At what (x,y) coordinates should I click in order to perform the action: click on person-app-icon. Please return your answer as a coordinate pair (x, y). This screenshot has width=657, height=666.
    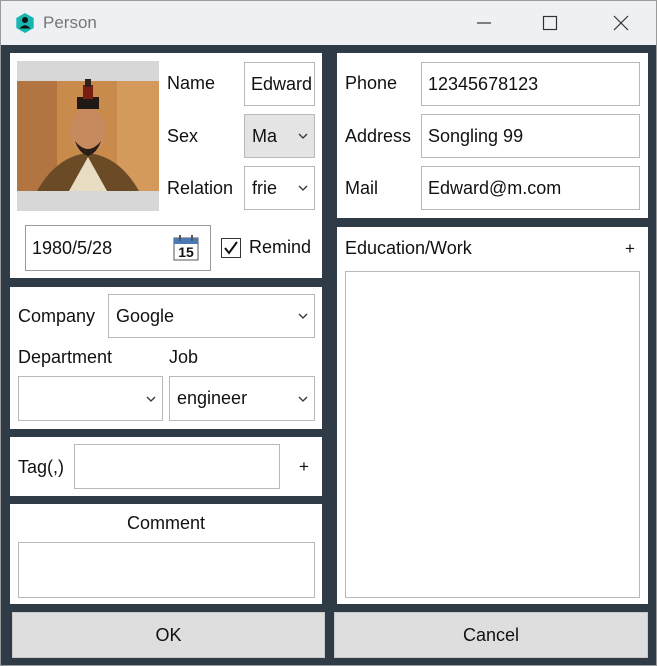
    Looking at the image, I should click on (25, 23).